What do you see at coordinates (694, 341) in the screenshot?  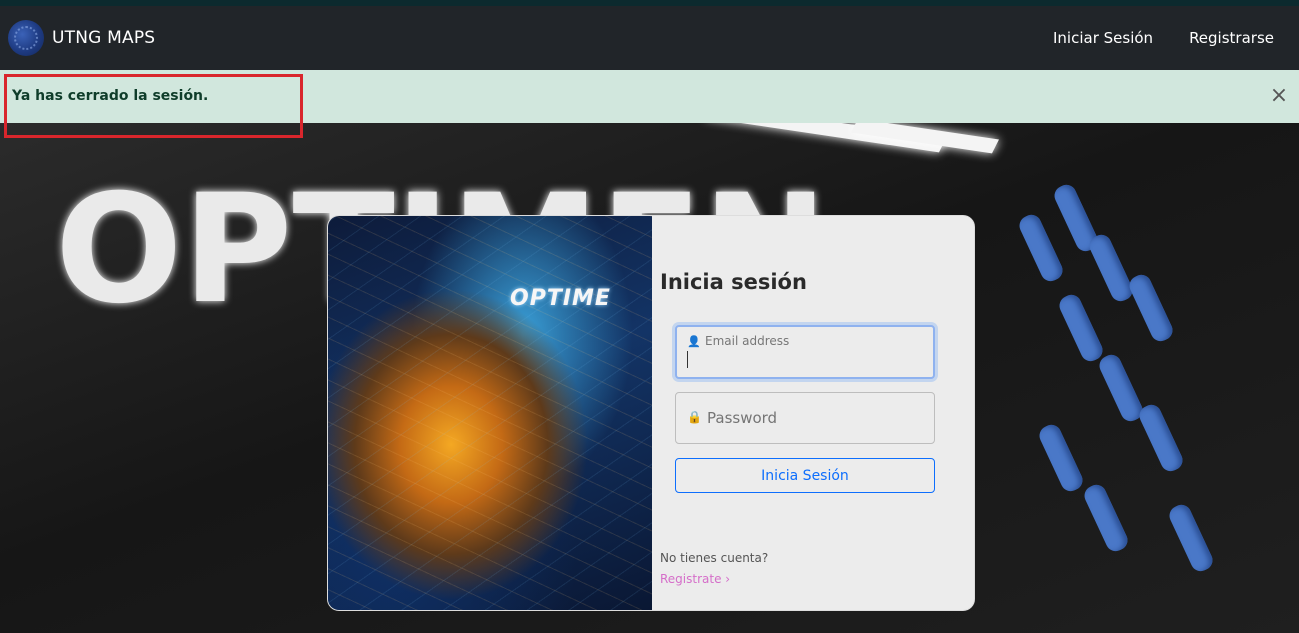 I see `person-icon: 👤` at bounding box center [694, 341].